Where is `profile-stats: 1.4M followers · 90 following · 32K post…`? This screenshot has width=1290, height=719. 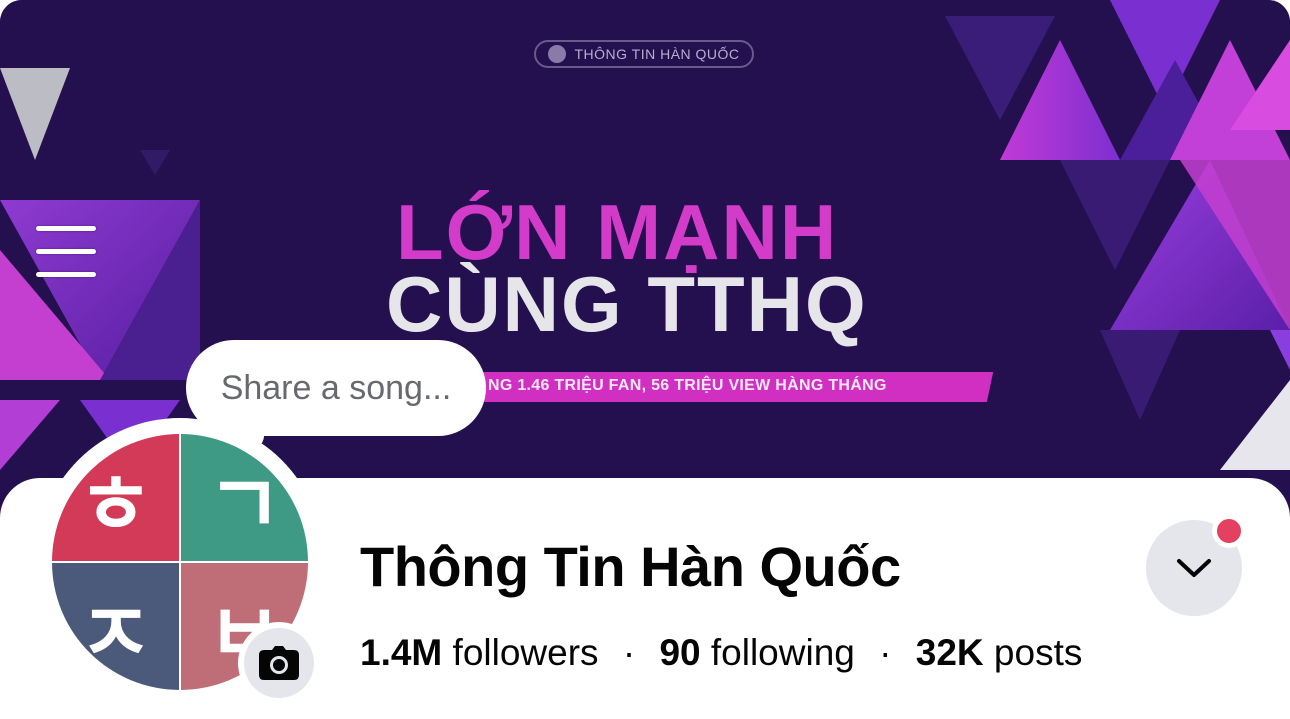
profile-stats: 1.4M followers · 90 following · 32K post… is located at coordinates (721, 653).